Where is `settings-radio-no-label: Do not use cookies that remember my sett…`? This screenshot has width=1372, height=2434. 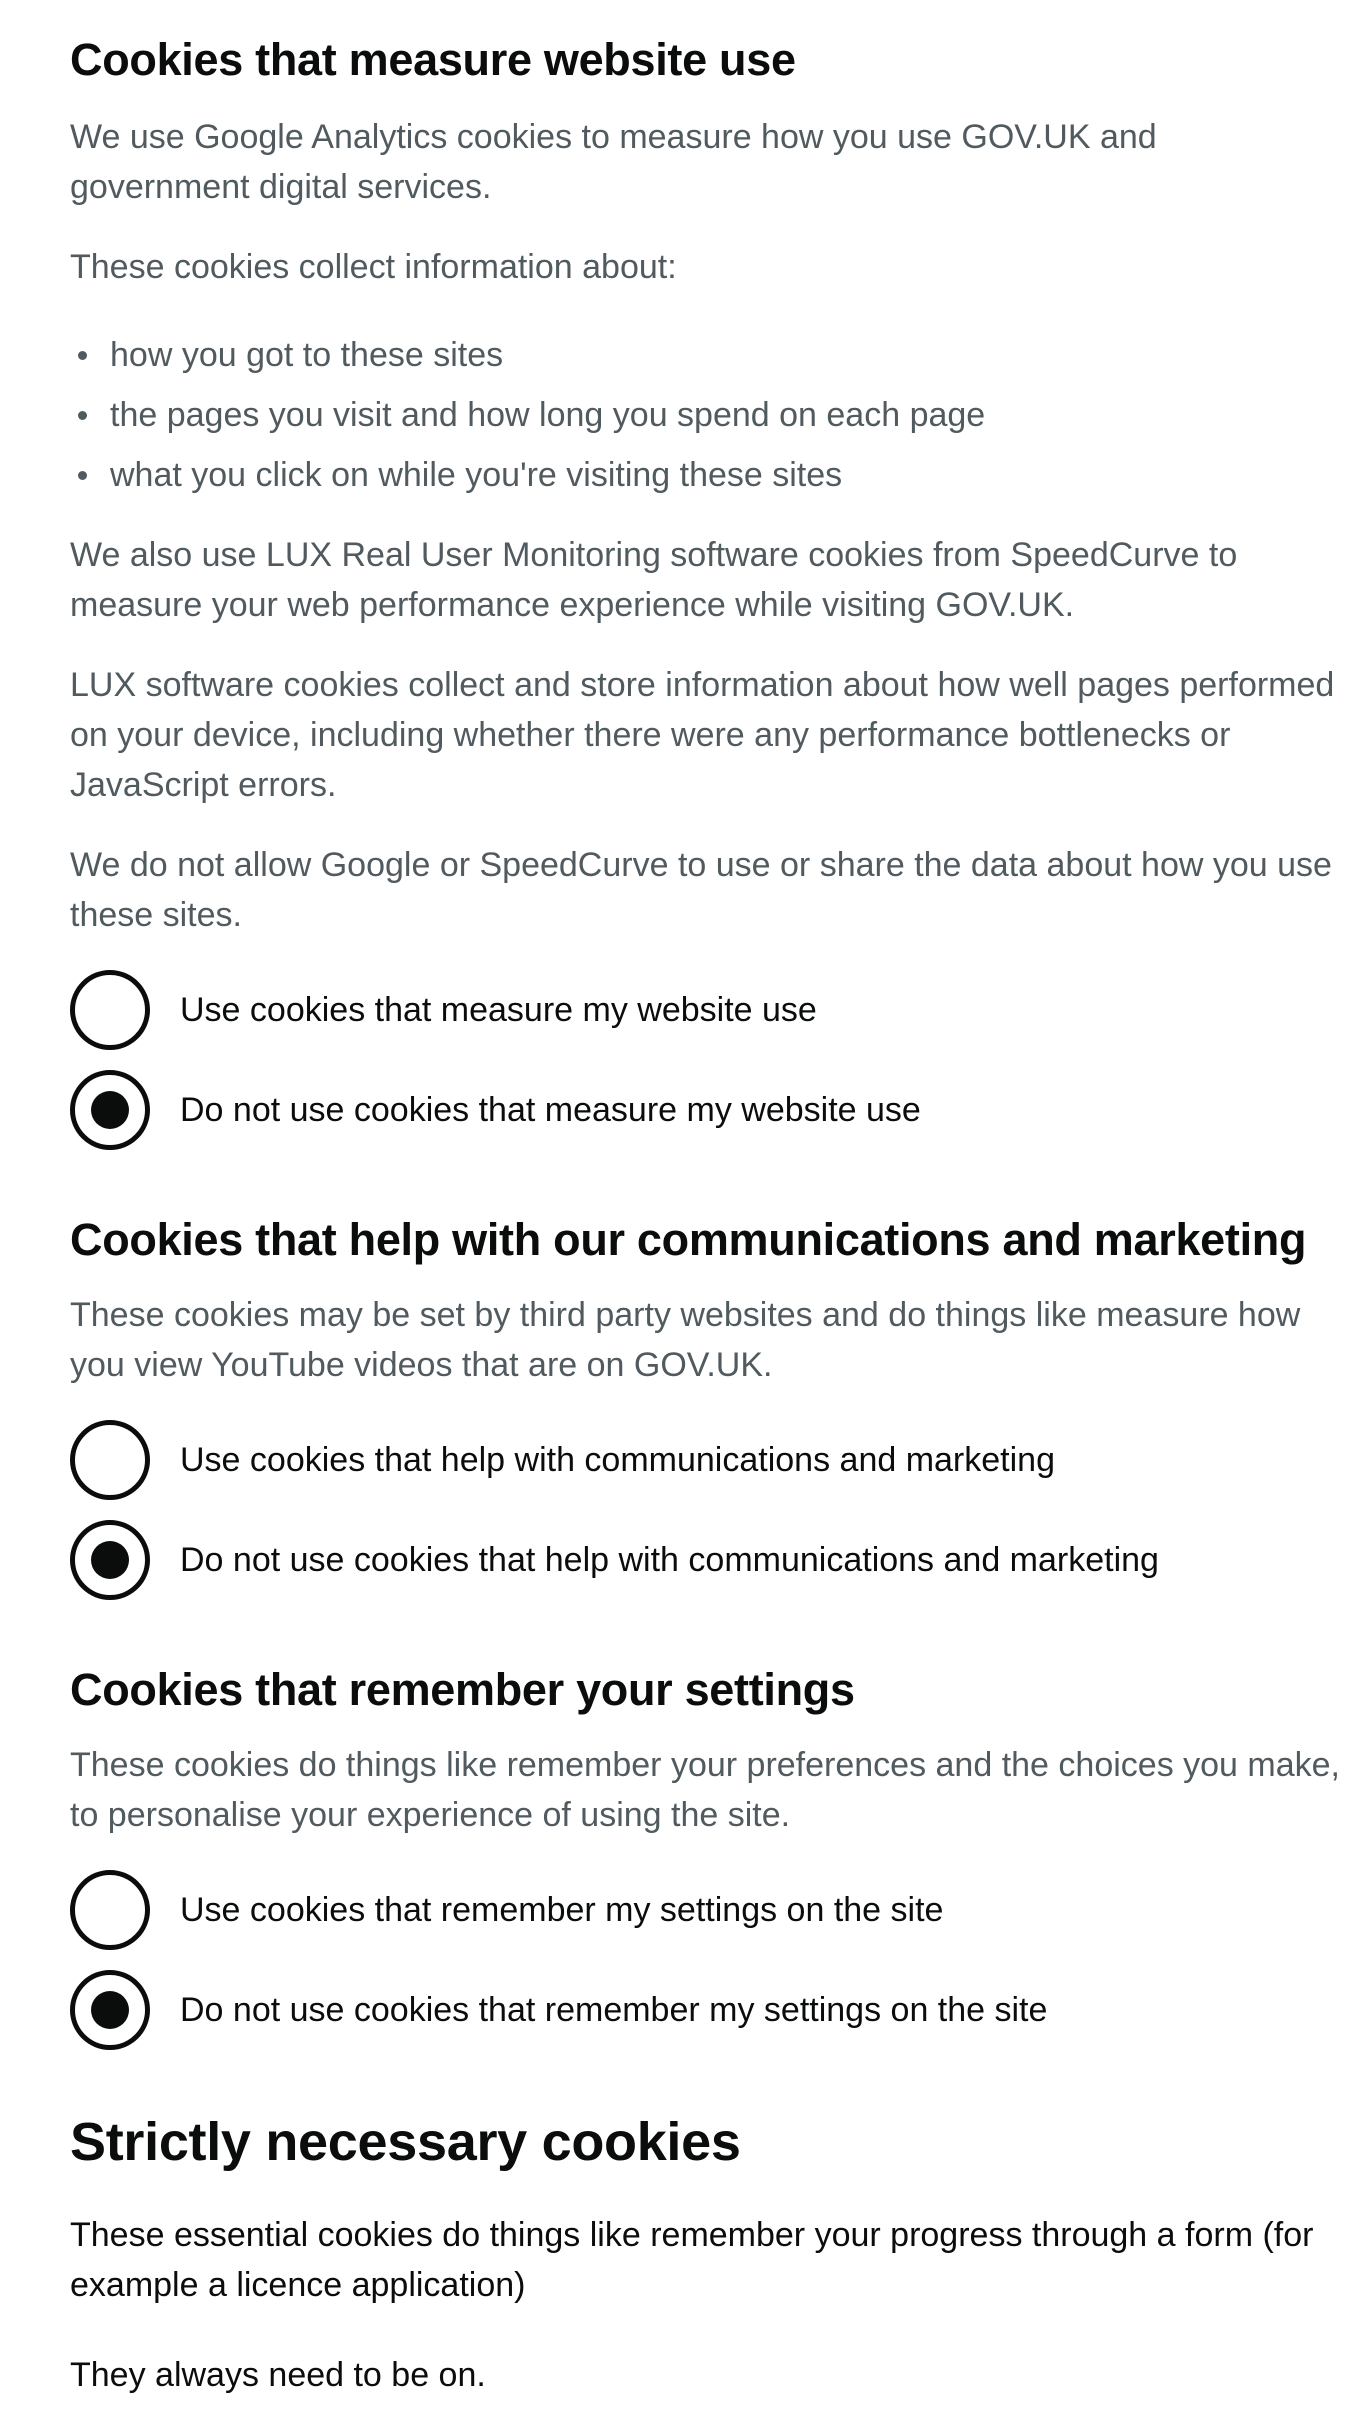 settings-radio-no-label: Do not use cookies that remember my sett… is located at coordinates (613, 2010).